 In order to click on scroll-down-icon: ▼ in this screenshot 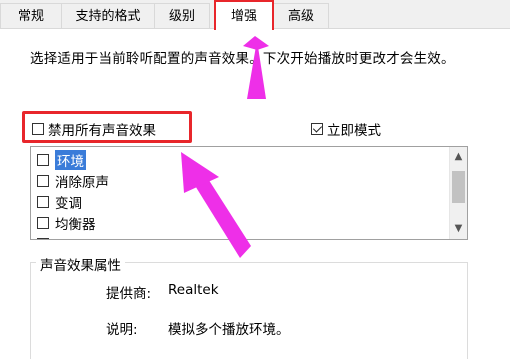, I will do `click(458, 229)`.